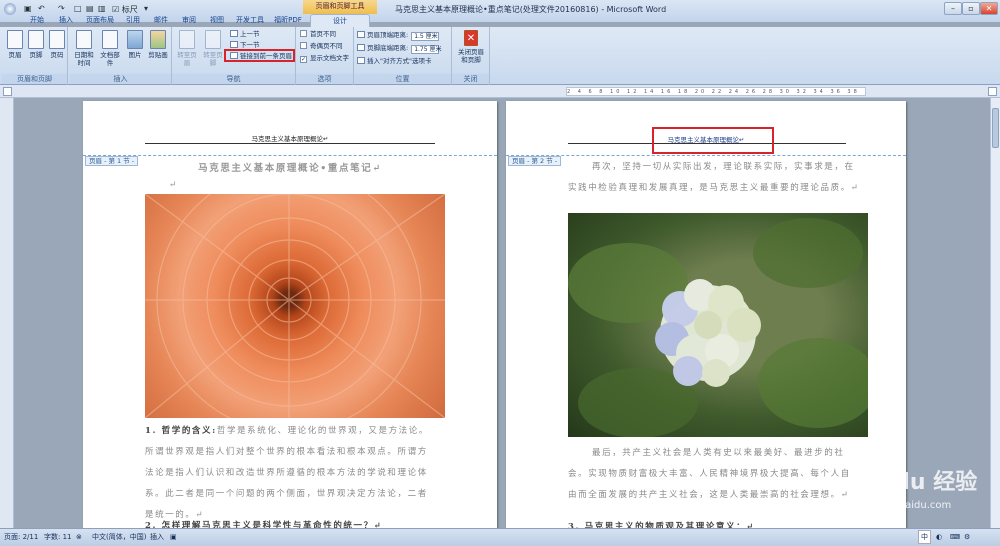 This screenshot has width=1000, height=546. Describe the element at coordinates (181, 431) in the screenshot. I see `page1-para1-heading: 1. 哲学的含义:` at that location.